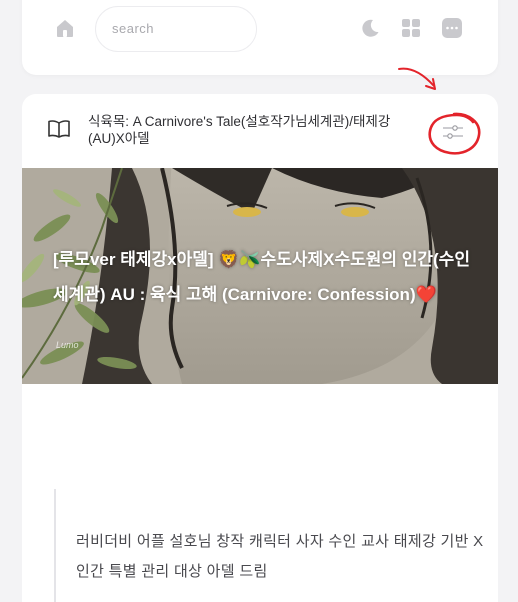 Image resolution: width=518 pixels, height=602 pixels. I want to click on quote-bar, so click(55, 545).